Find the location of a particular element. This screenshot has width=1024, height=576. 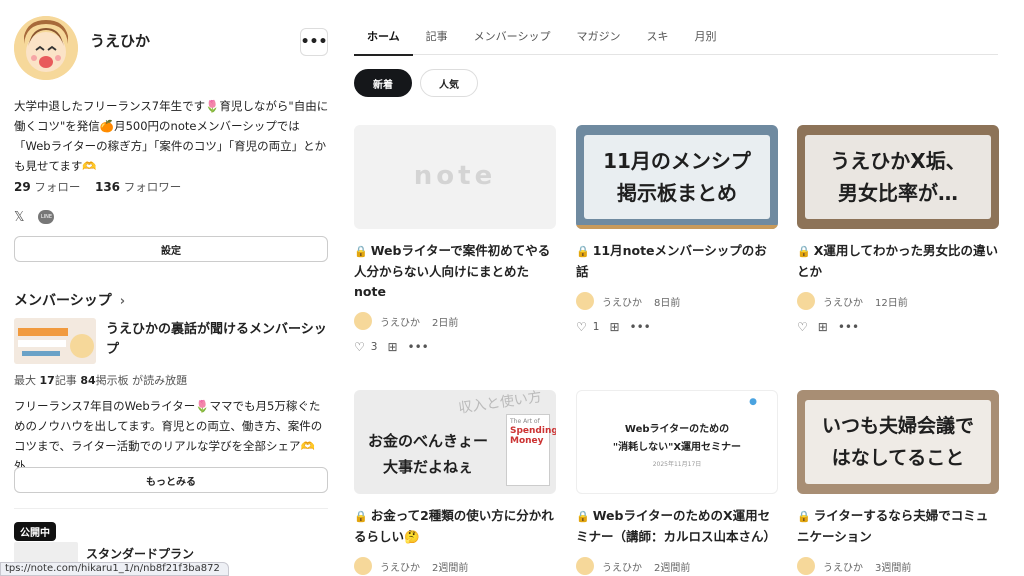

seminar-date: 2025年11月17日 is located at coordinates (677, 464).